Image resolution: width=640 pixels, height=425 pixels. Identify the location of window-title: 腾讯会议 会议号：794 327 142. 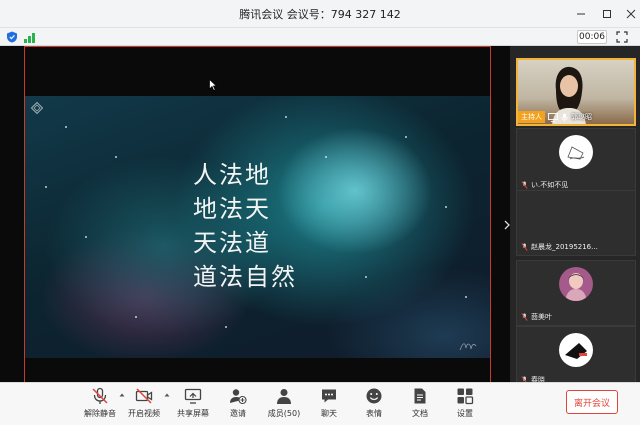
(320, 14).